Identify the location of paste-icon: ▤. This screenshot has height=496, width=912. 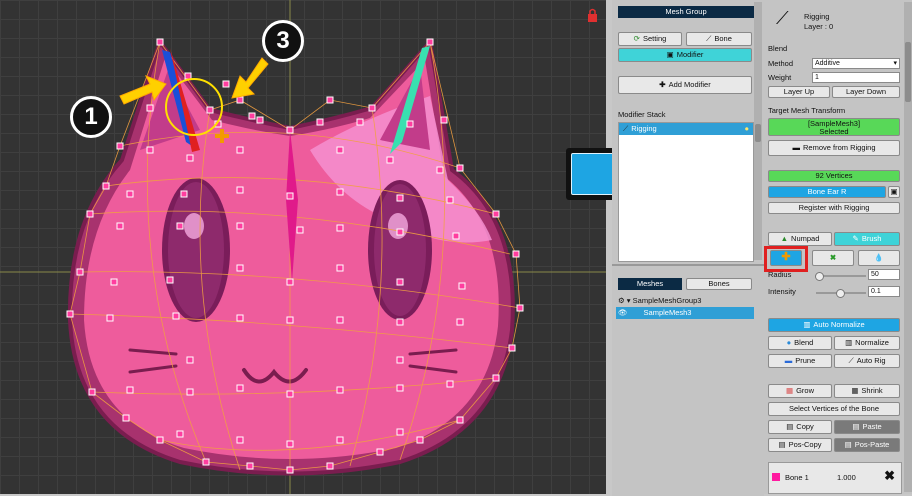
(856, 427).